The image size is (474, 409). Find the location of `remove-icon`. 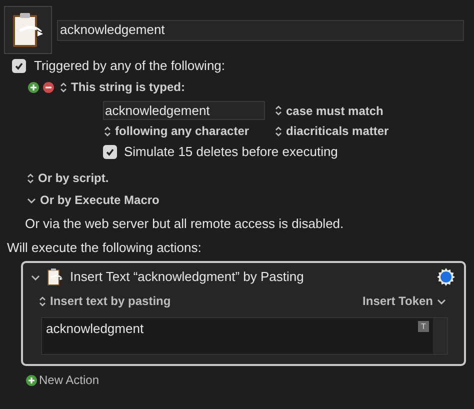

remove-icon is located at coordinates (48, 87).